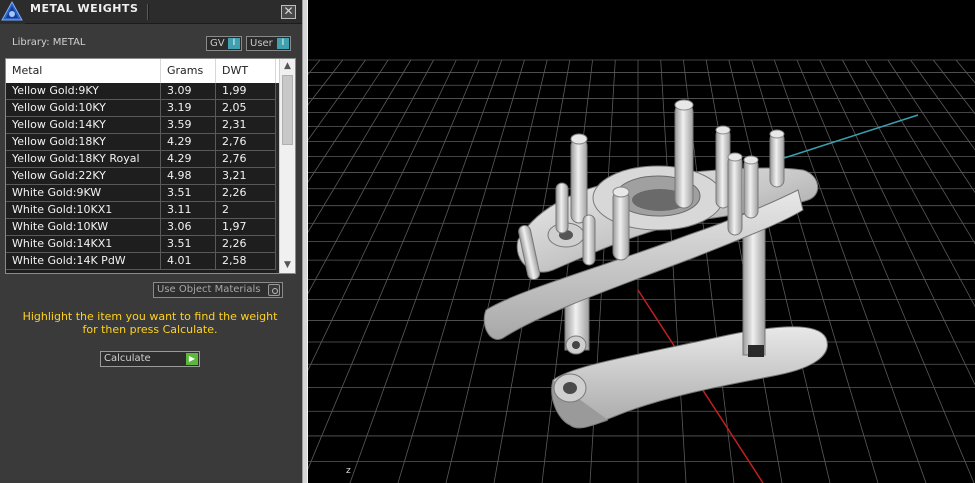  I want to click on play-icon: ▶, so click(192, 359).